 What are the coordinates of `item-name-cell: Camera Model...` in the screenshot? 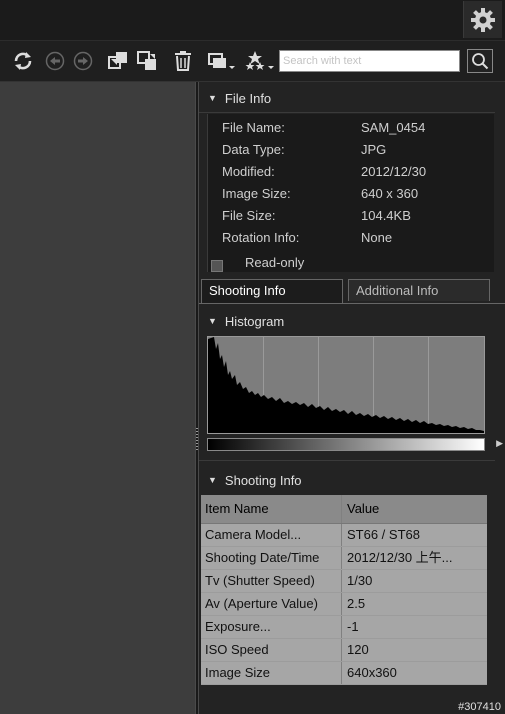 It's located at (271, 535).